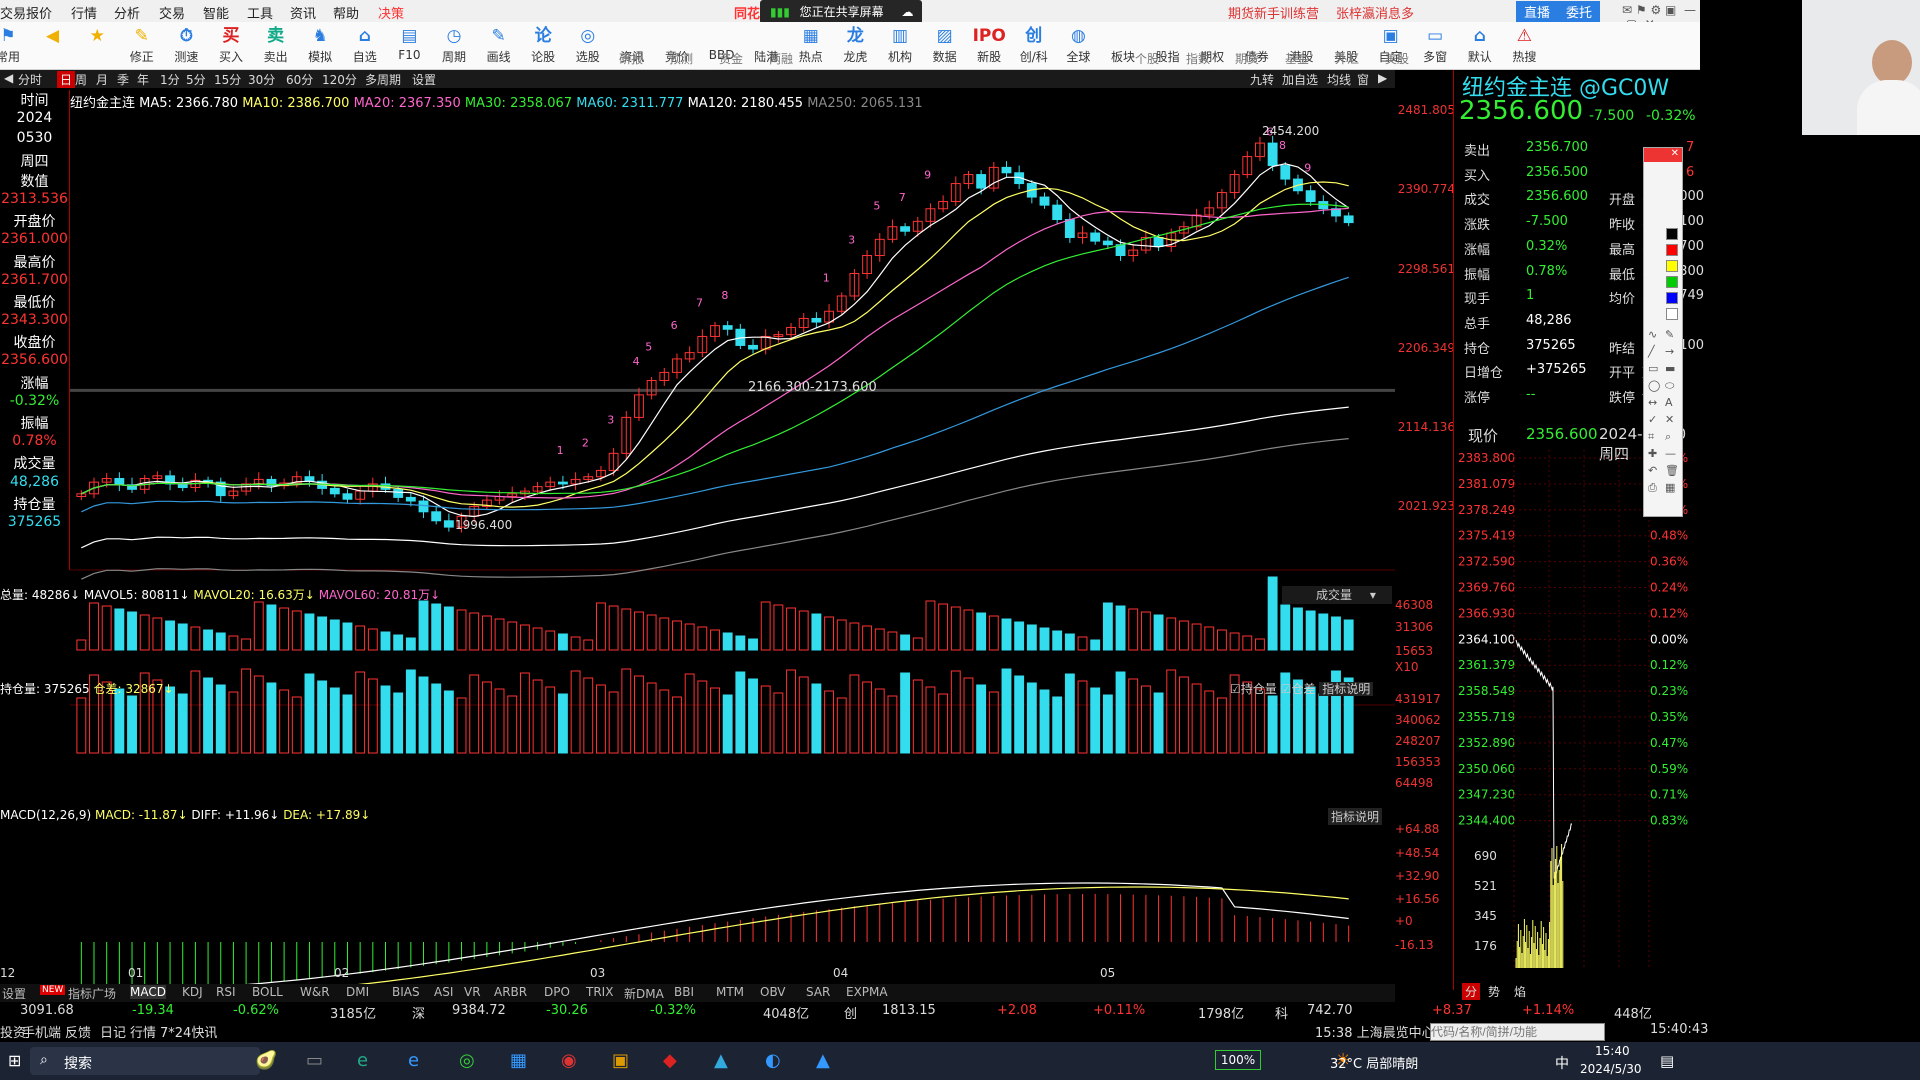 The height and width of the screenshot is (1080, 1920). I want to click on toolbar-button: ⏱ 测速, so click(186, 46).